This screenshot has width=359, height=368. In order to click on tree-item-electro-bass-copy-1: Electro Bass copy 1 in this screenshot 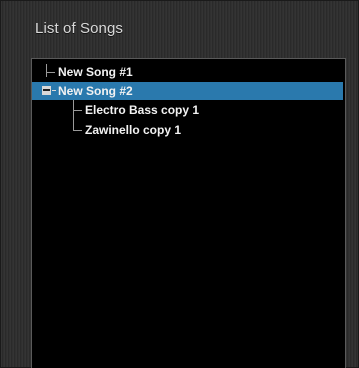, I will do `click(187, 110)`.